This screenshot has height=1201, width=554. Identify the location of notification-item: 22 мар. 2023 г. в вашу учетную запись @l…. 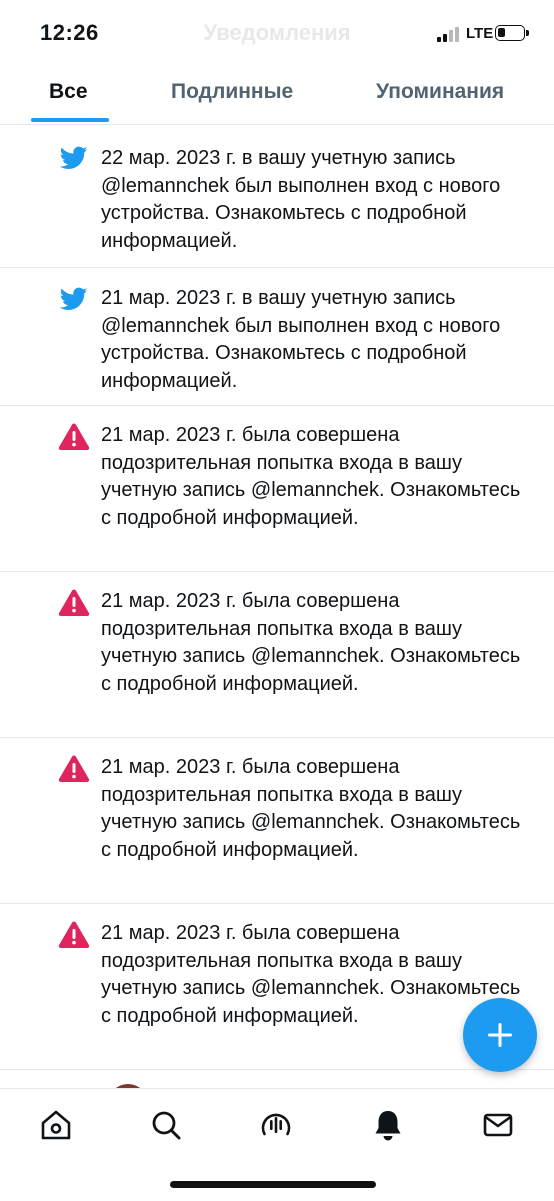
(277, 196).